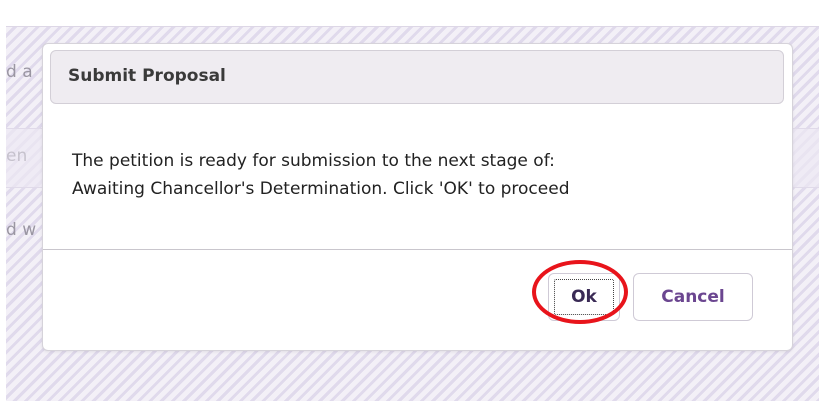 This screenshot has width=819, height=401. I want to click on ok-button: Ok, so click(584, 297).